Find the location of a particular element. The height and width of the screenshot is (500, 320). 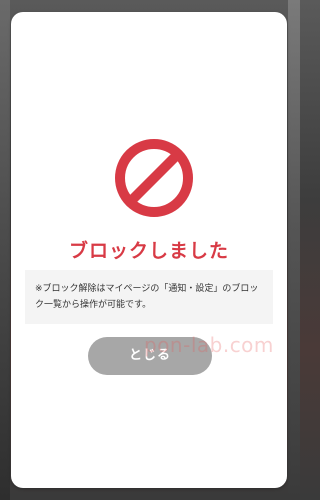

backdrop-left is located at coordinates (5, 250).